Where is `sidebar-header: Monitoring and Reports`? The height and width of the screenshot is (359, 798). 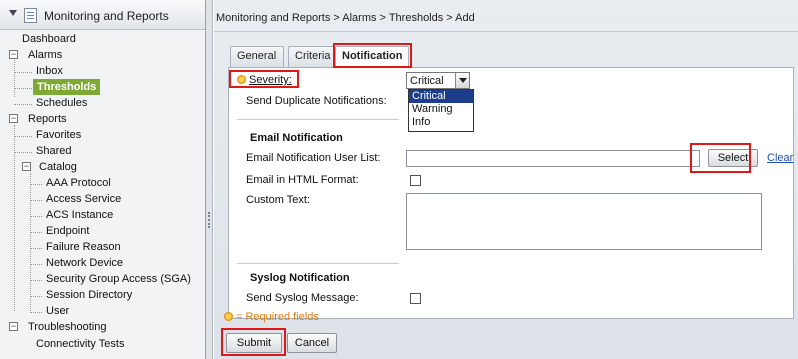
sidebar-header: Monitoring and Reports is located at coordinates (102, 15).